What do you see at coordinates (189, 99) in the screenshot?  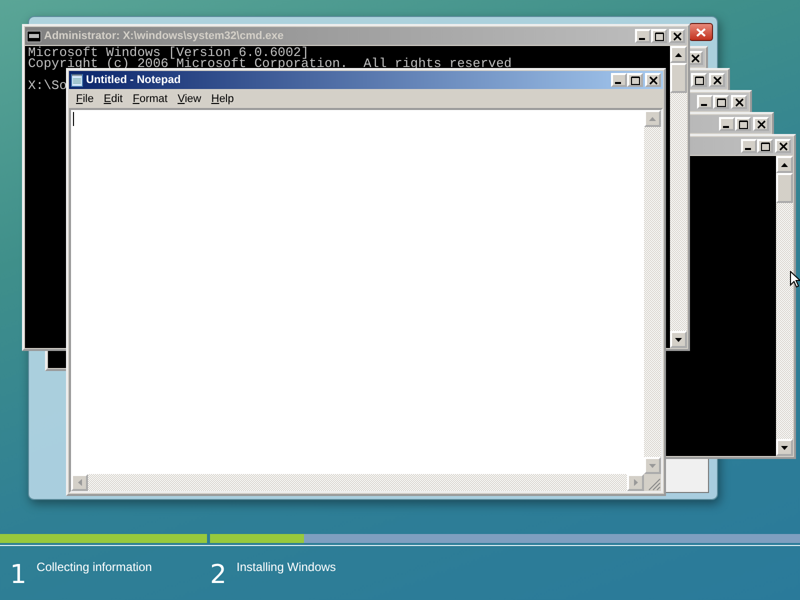 I see `menu-item: View` at bounding box center [189, 99].